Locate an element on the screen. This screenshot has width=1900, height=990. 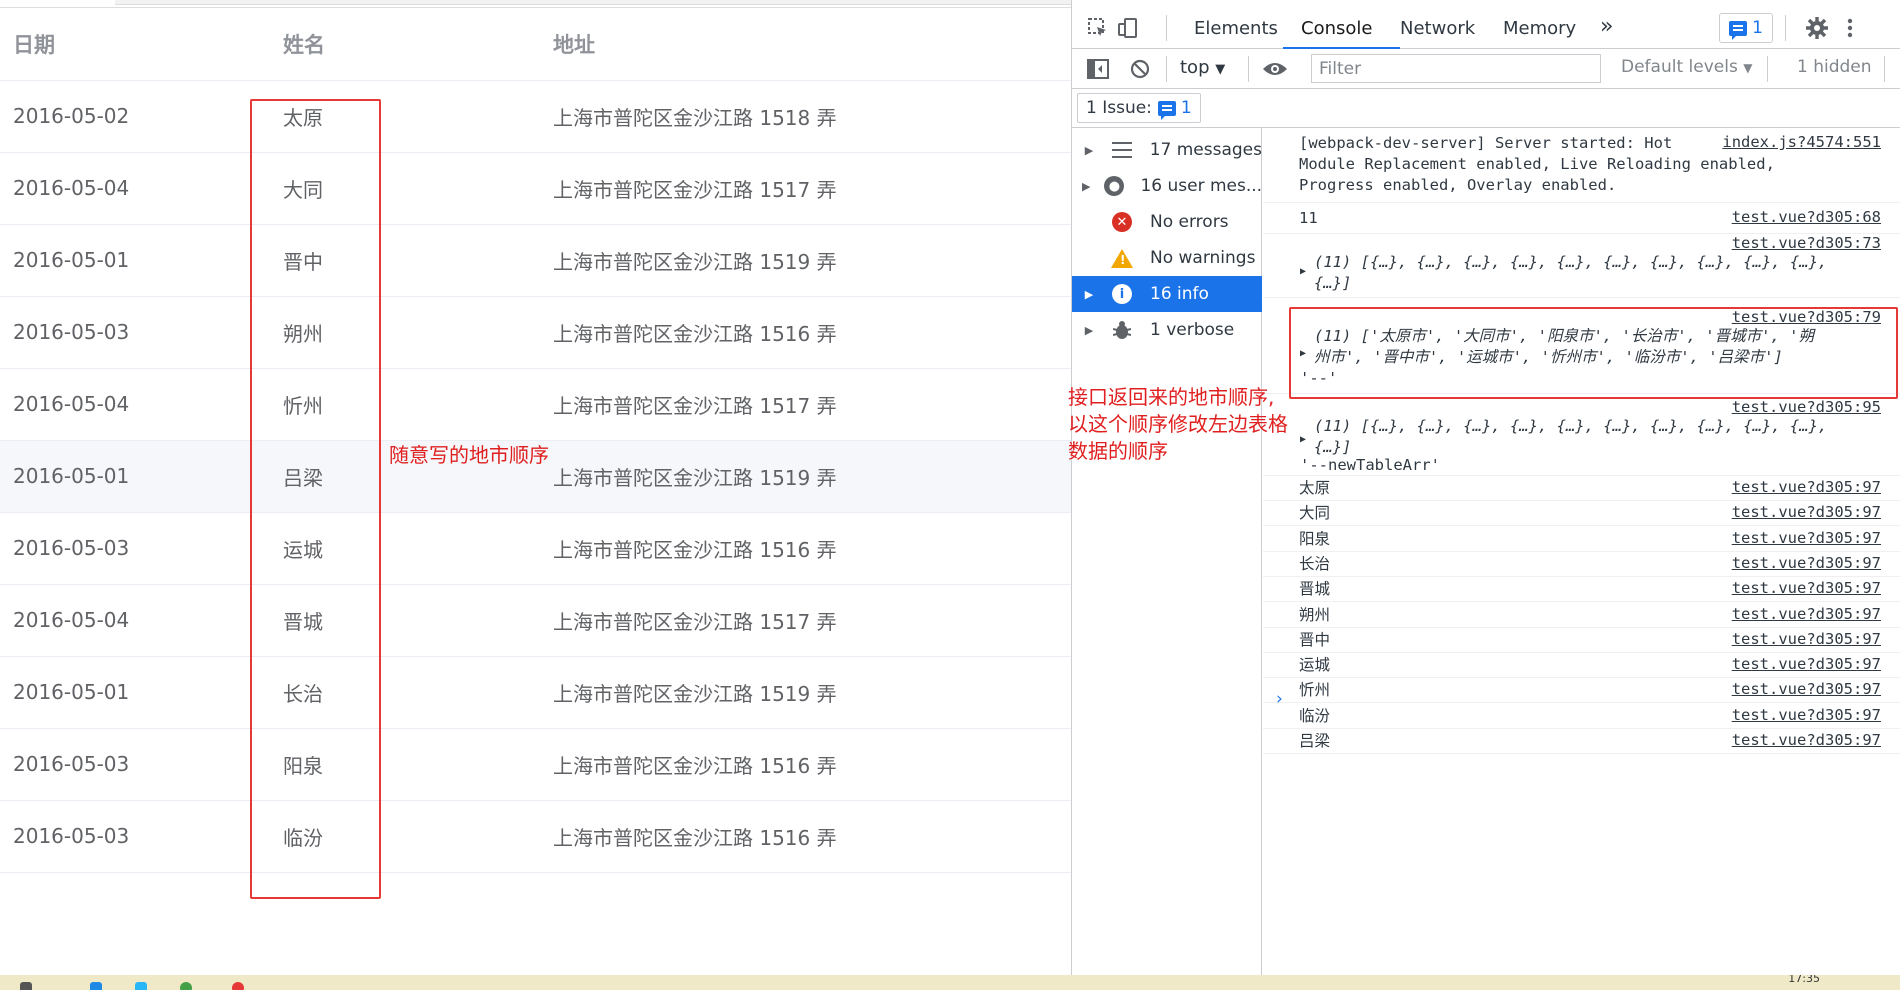
bug-icon is located at coordinates (1122, 330).